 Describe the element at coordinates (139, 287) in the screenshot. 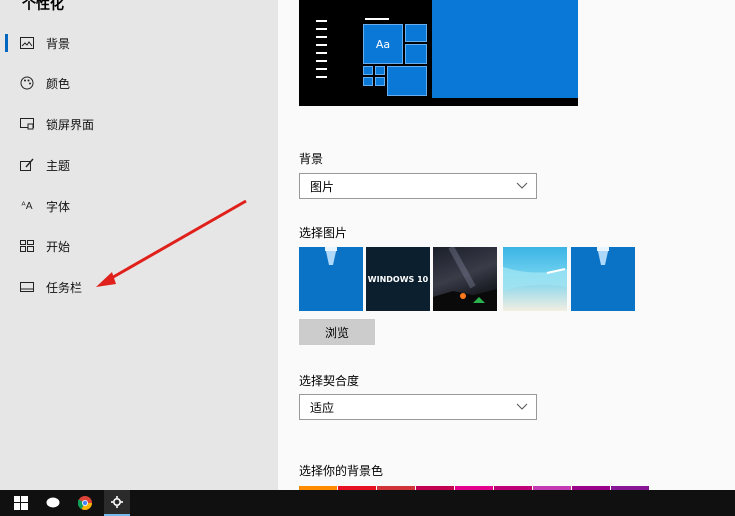

I see `sidebar-item-taskbar: 任务栏` at that location.